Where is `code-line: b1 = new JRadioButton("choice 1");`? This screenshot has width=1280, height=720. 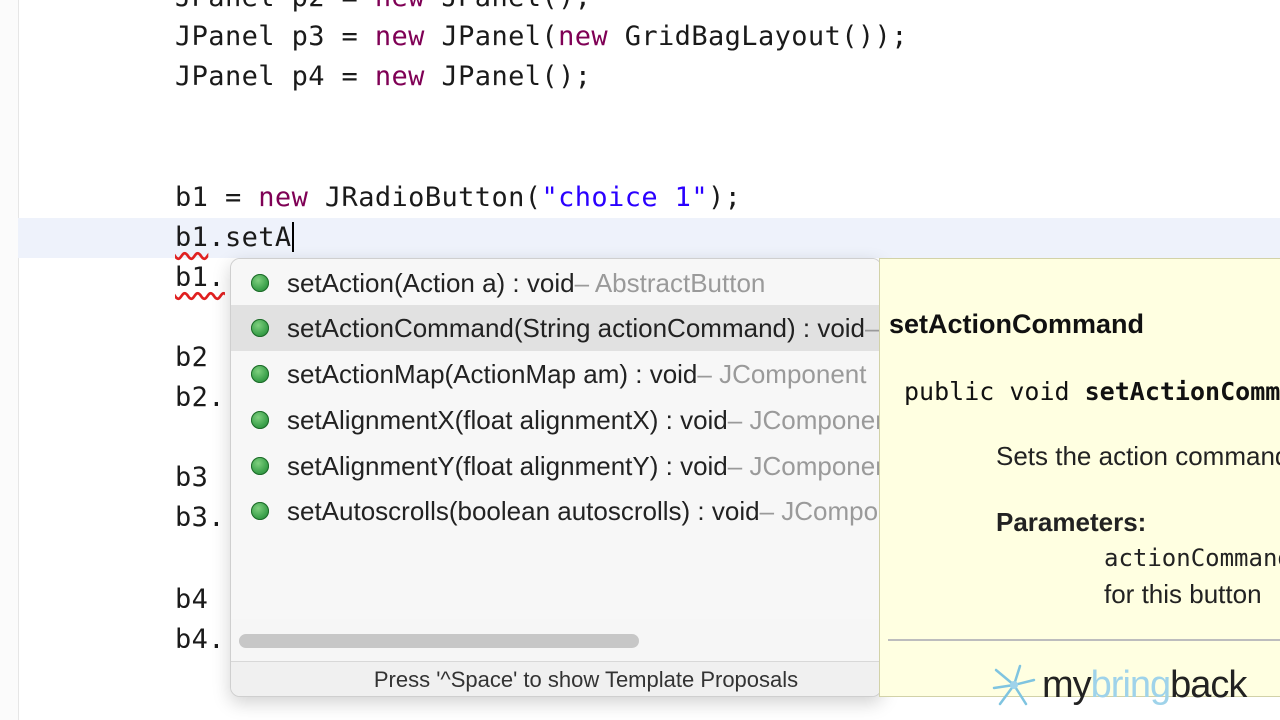
code-line: b1 = new JRadioButton("choice 1"); is located at coordinates (458, 197).